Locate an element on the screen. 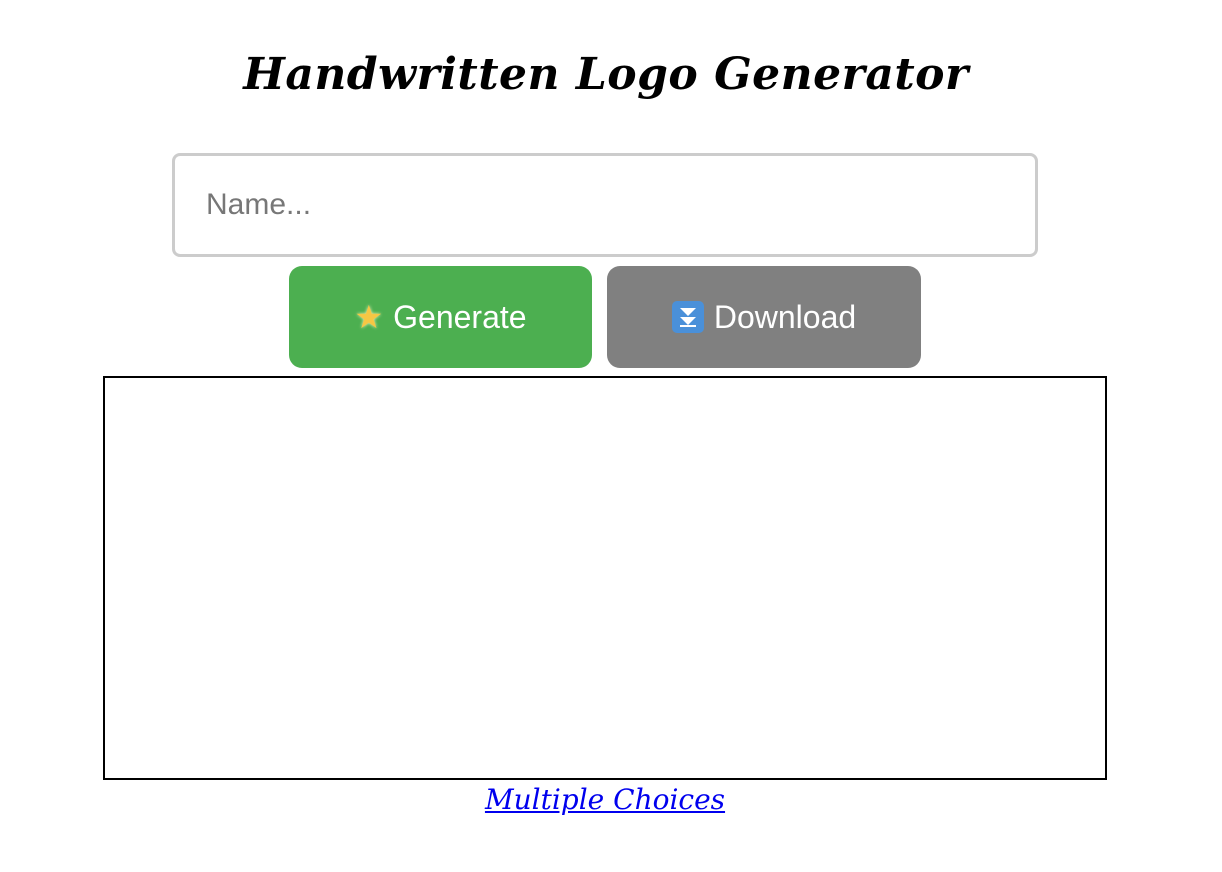  page-title: Handwritten Logo Generator is located at coordinates (606, 74).